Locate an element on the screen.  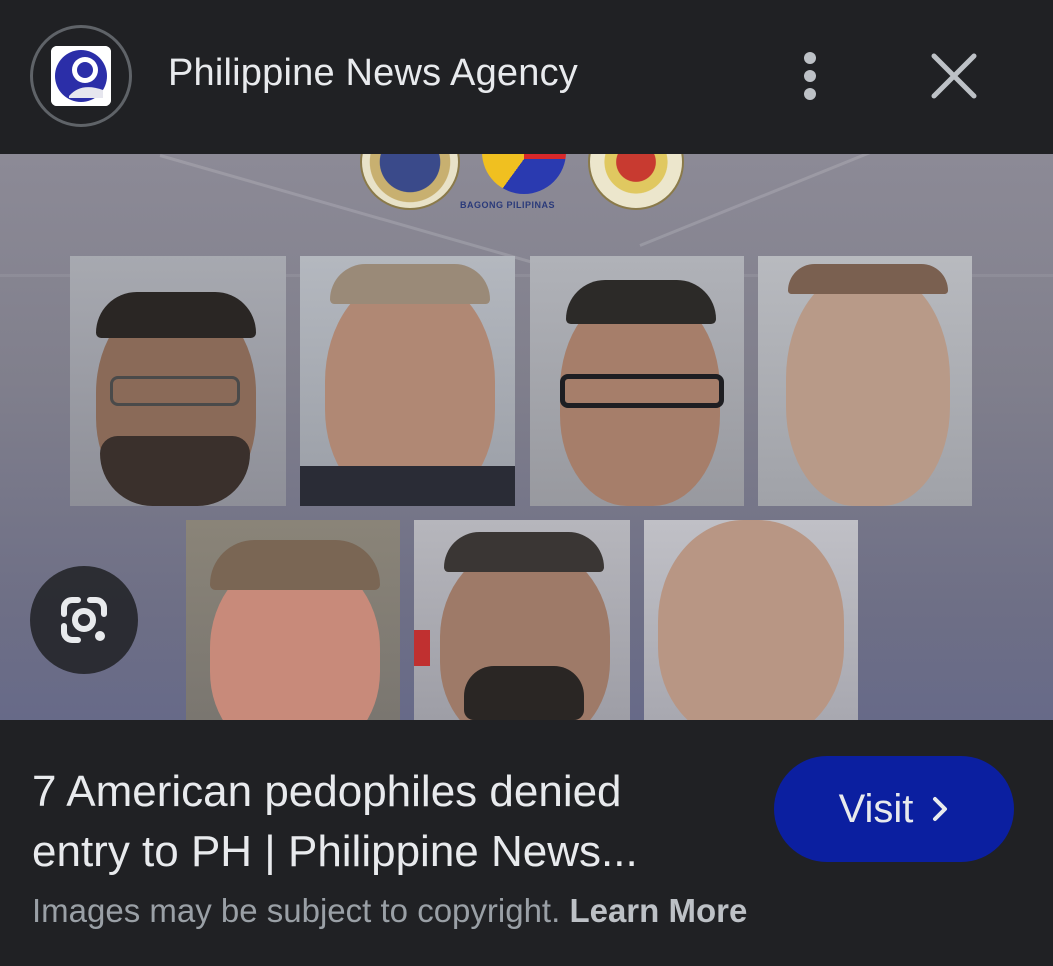
google-lens-button is located at coordinates (84, 620).